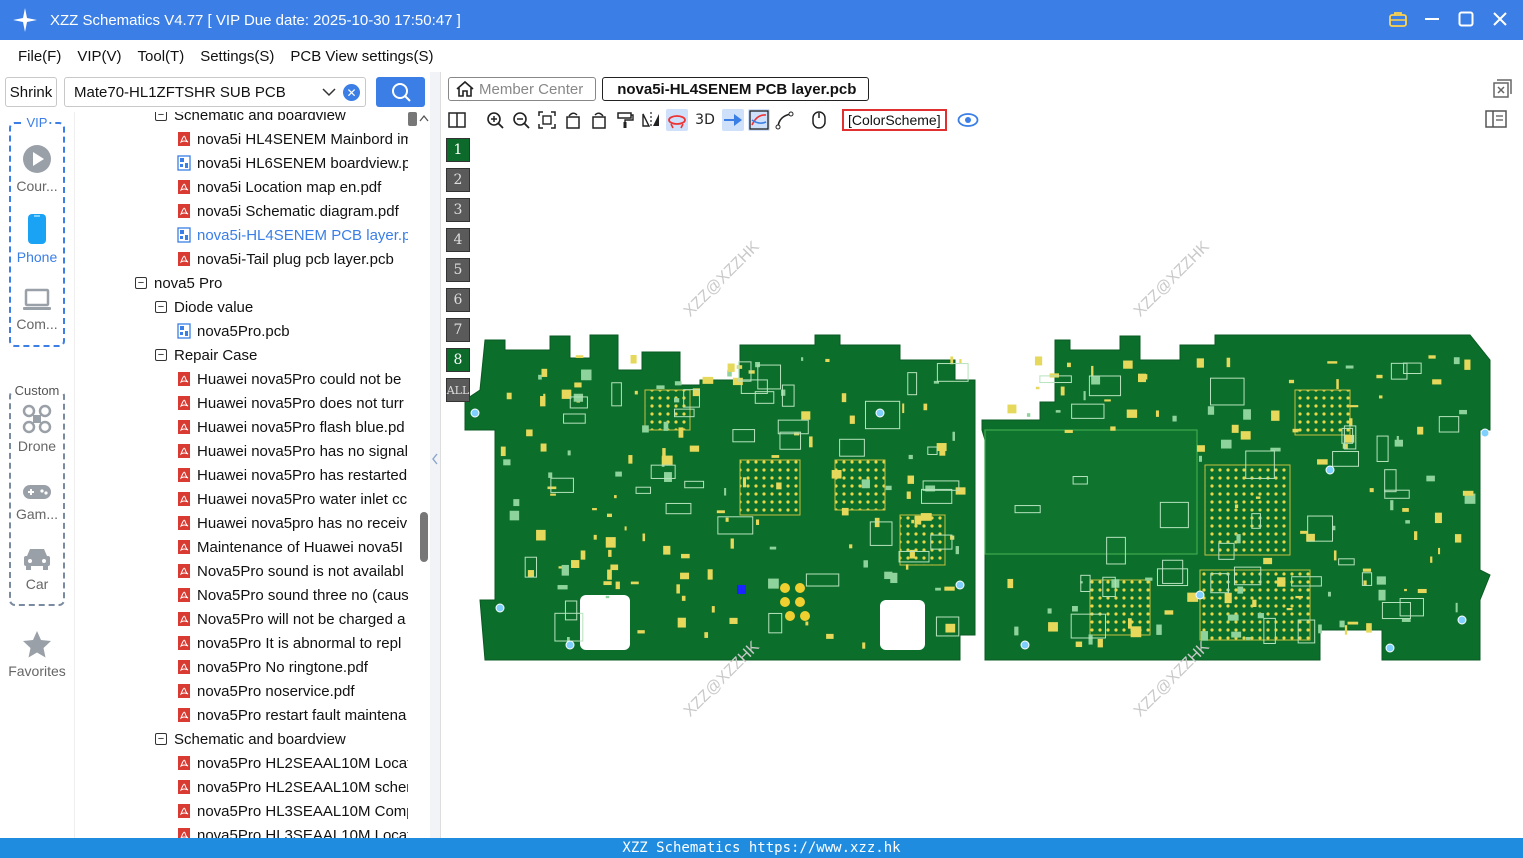  I want to click on color-scheme-button: [ColorScheme], so click(894, 120).